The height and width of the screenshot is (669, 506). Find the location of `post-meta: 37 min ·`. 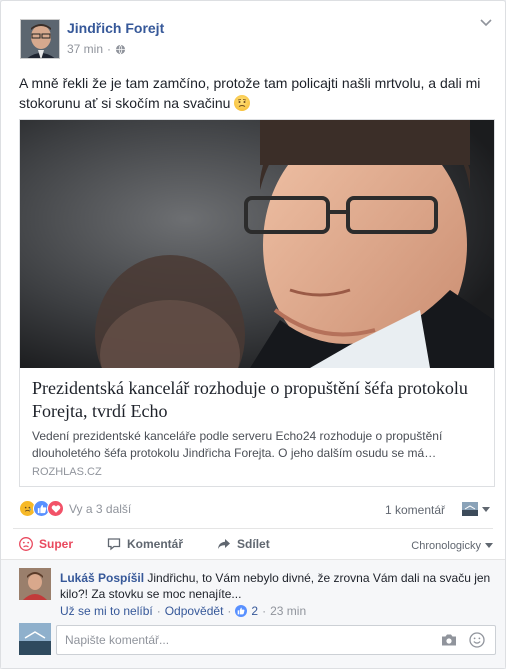

post-meta: 37 min · is located at coordinates (96, 49).